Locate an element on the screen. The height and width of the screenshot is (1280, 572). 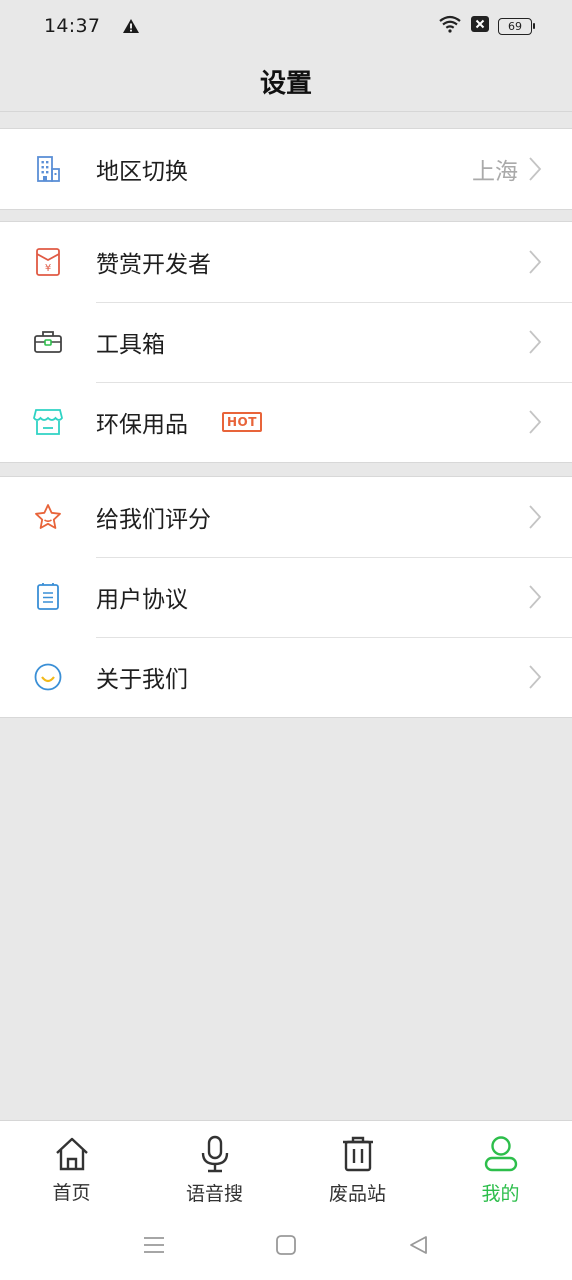
page-title: 设置 is located at coordinates (285, 84).